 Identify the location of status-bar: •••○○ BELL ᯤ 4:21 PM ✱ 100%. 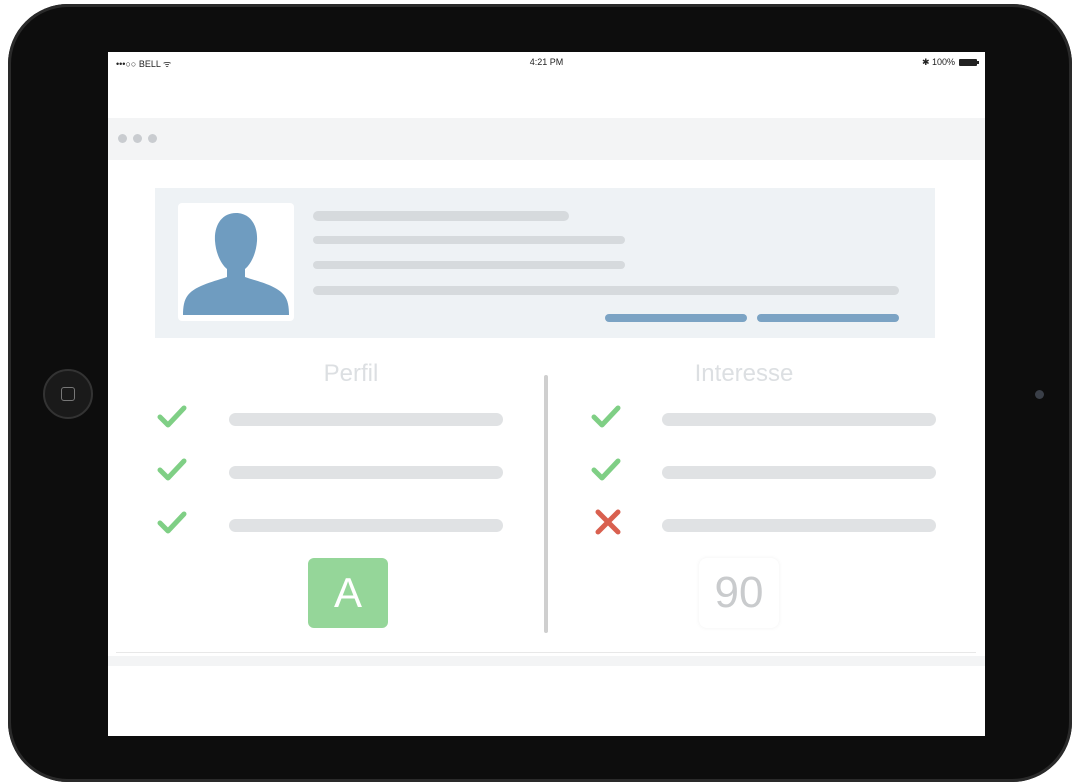
(546, 62).